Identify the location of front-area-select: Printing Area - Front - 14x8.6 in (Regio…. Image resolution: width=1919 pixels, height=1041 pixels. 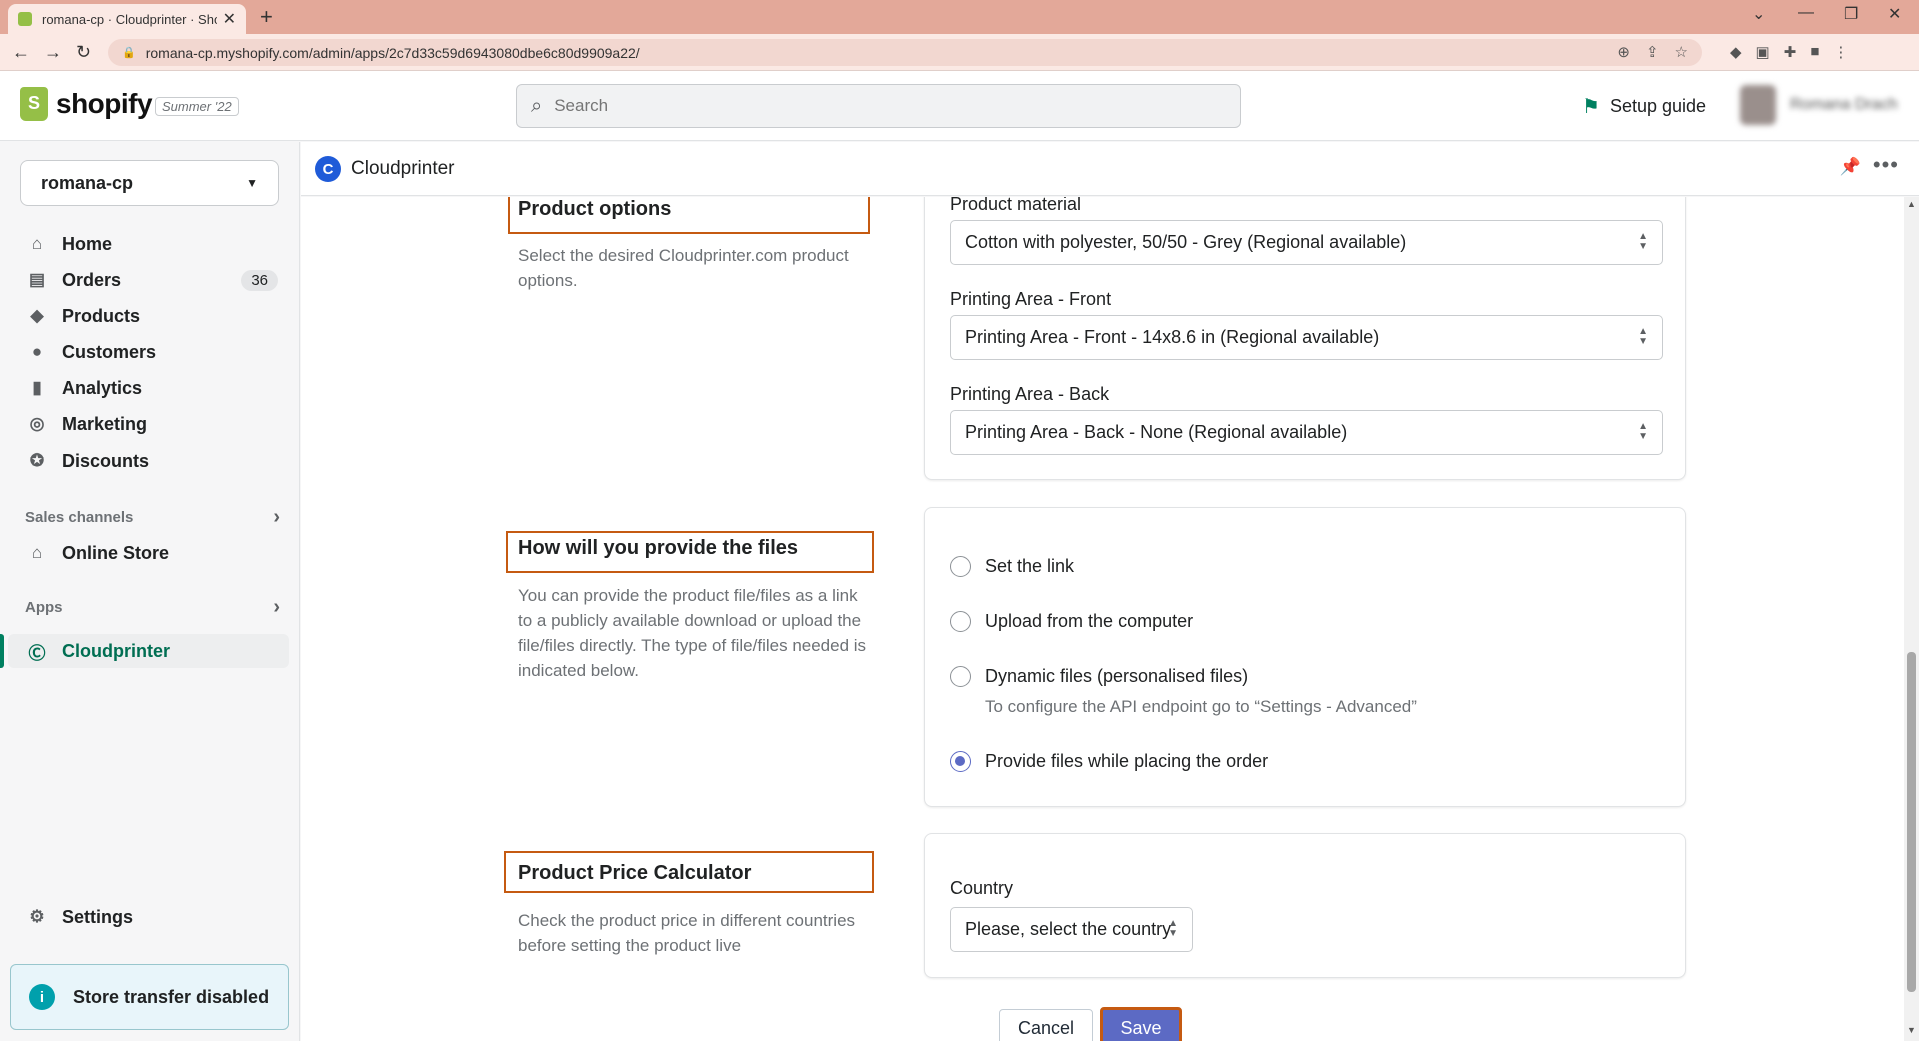
(1306, 337).